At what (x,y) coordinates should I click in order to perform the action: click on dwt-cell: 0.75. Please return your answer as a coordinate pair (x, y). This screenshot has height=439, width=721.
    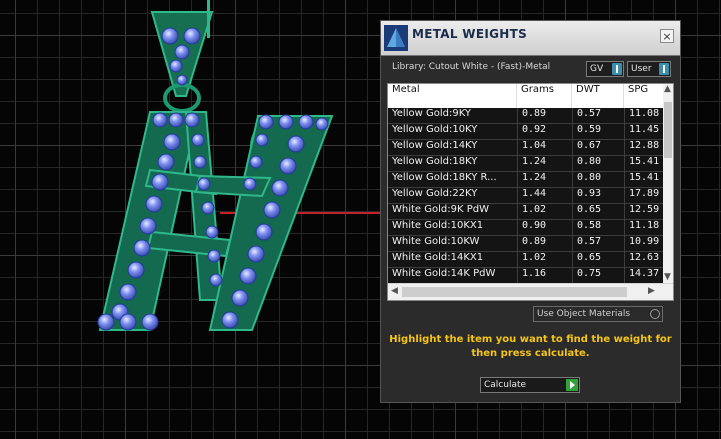
    Looking at the image, I should click on (598, 275).